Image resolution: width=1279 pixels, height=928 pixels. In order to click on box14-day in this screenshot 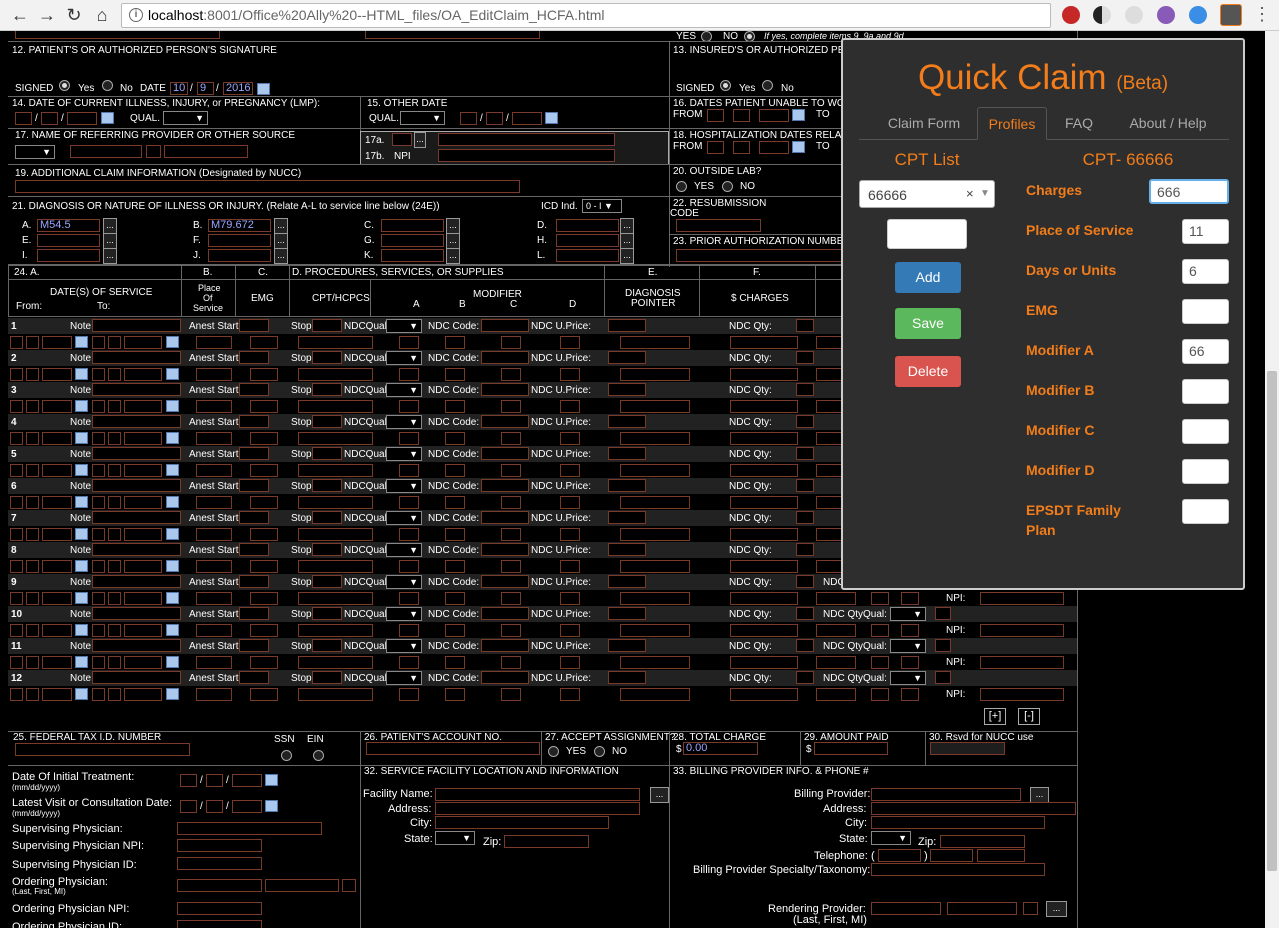, I will do `click(49, 118)`.